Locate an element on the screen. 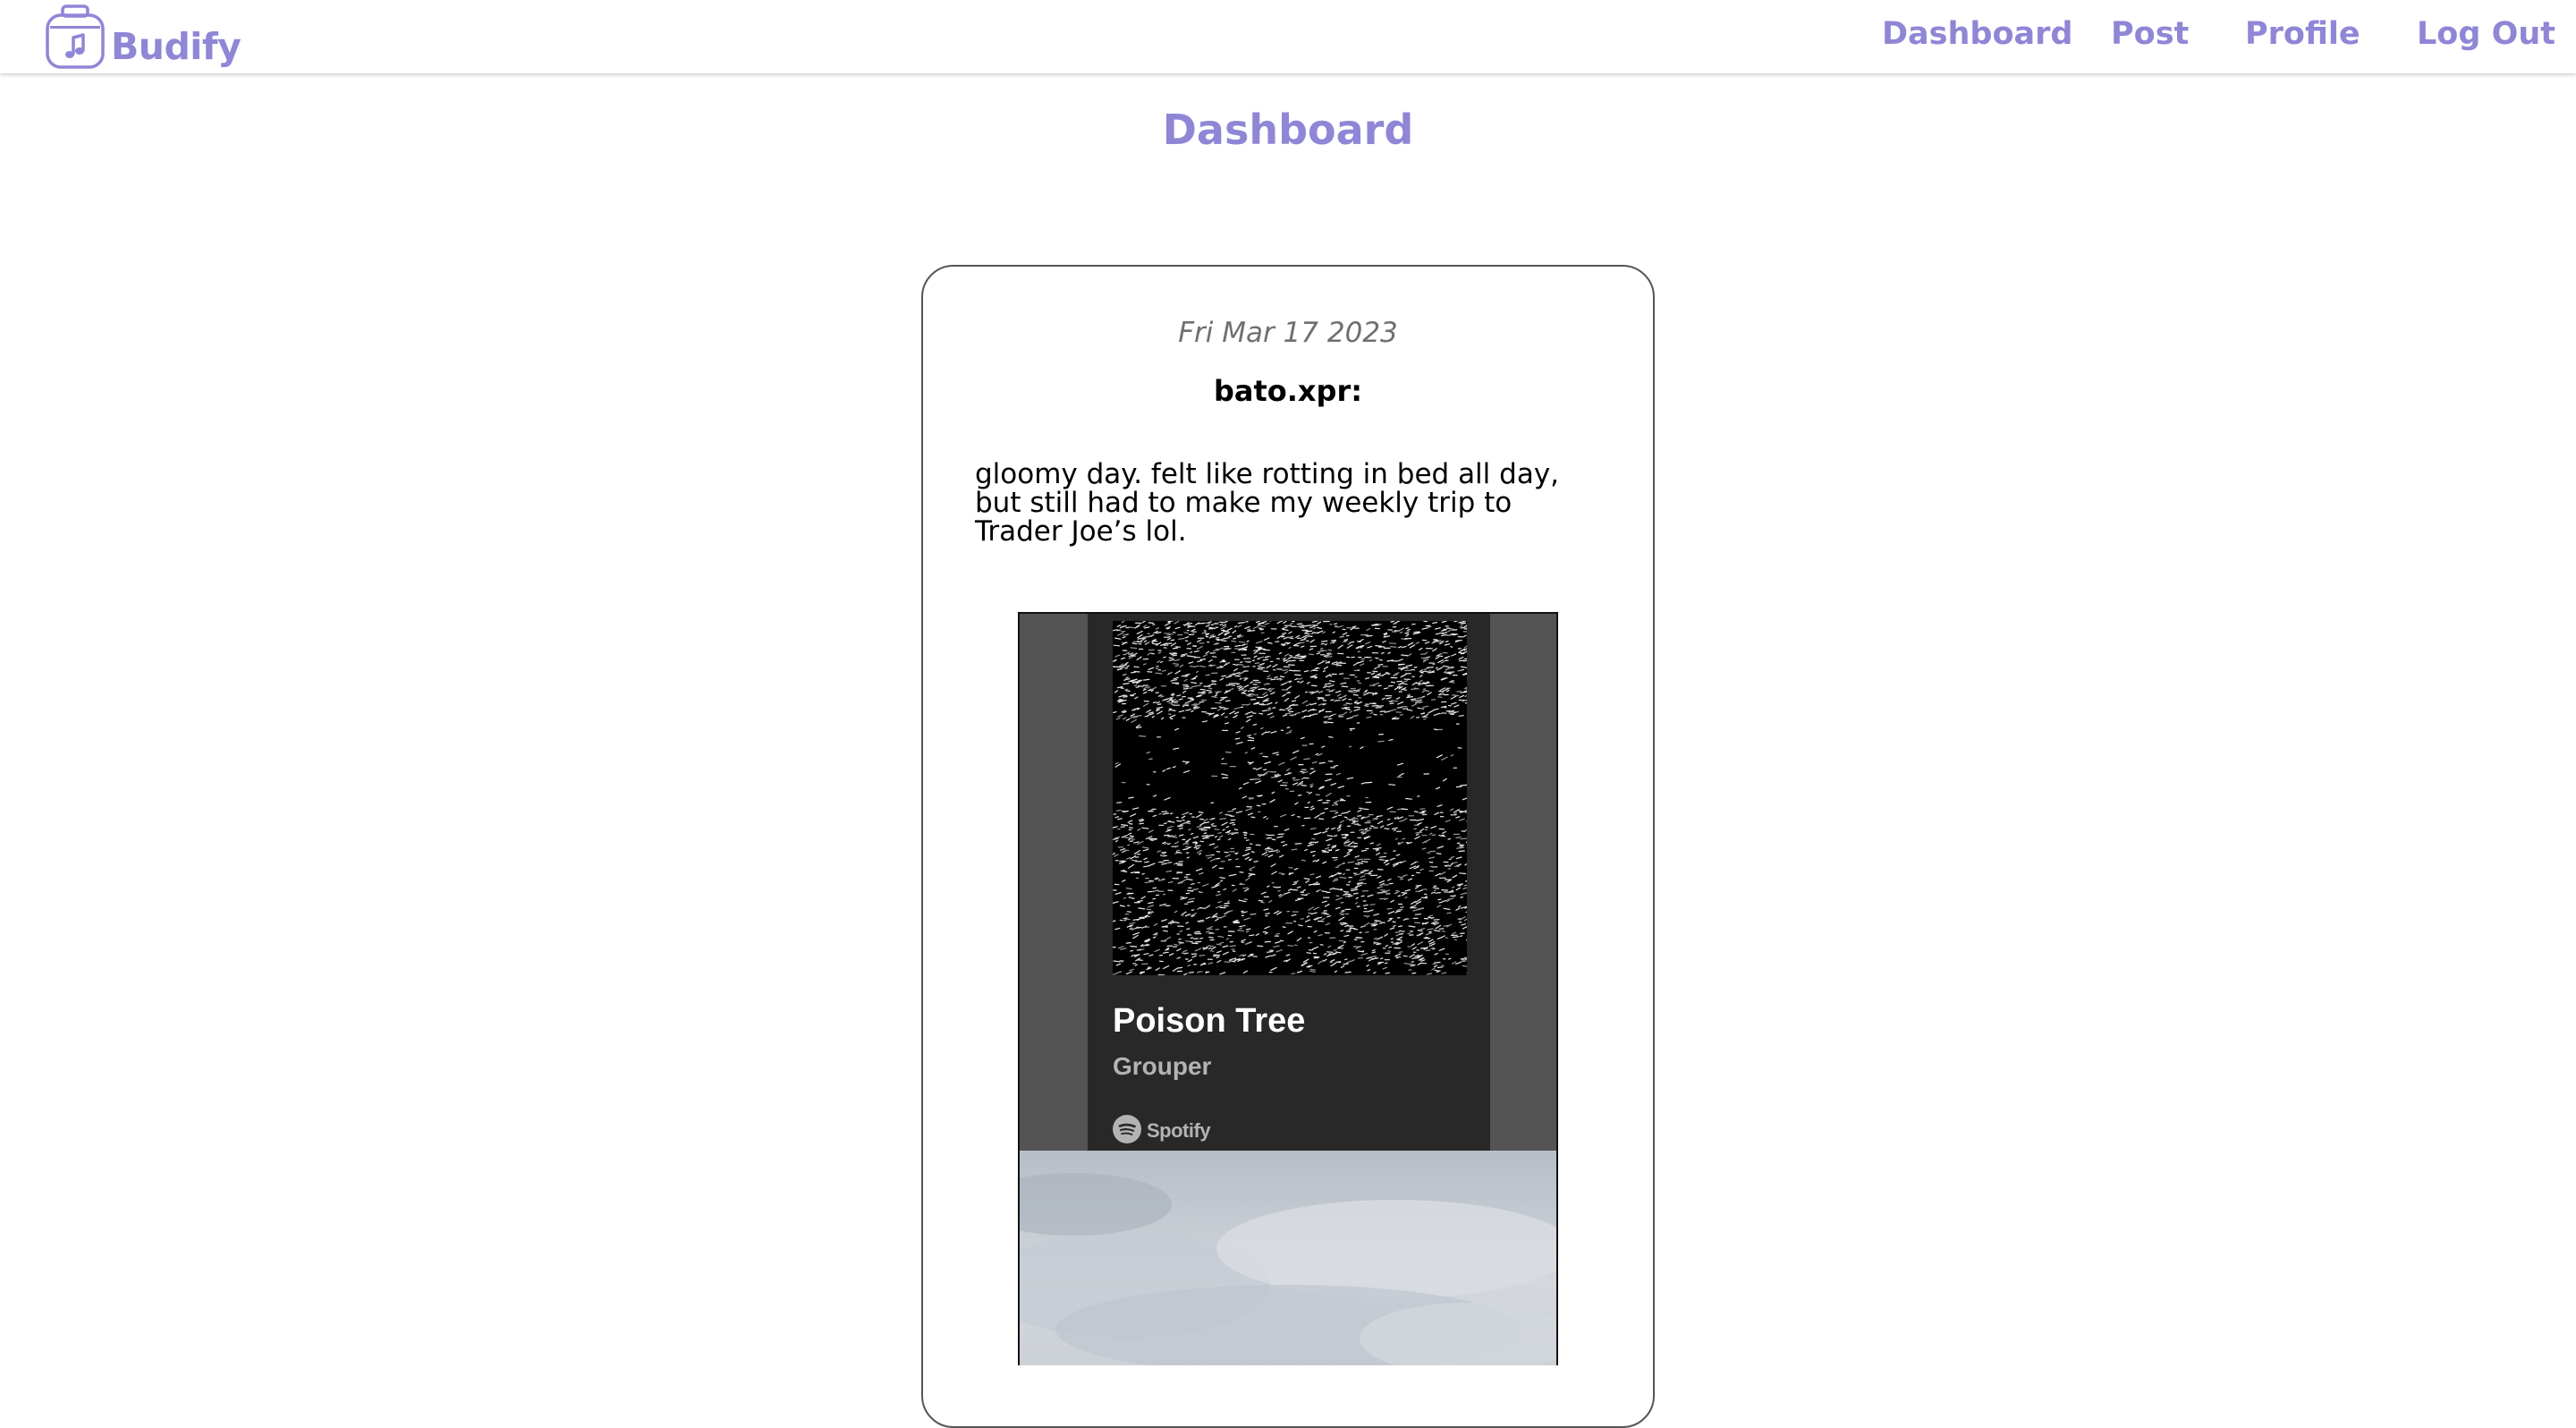 Image resolution: width=2576 pixels, height=1428 pixels. nav-profile-link: Profile is located at coordinates (2302, 34).